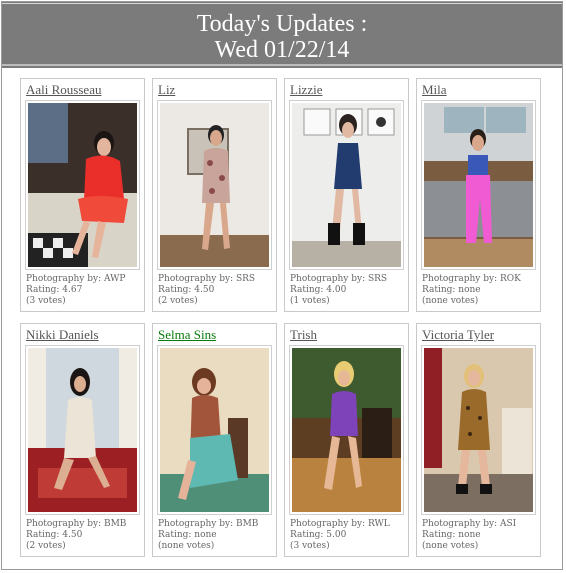  I want to click on header-divider-bottom, so click(282, 65).